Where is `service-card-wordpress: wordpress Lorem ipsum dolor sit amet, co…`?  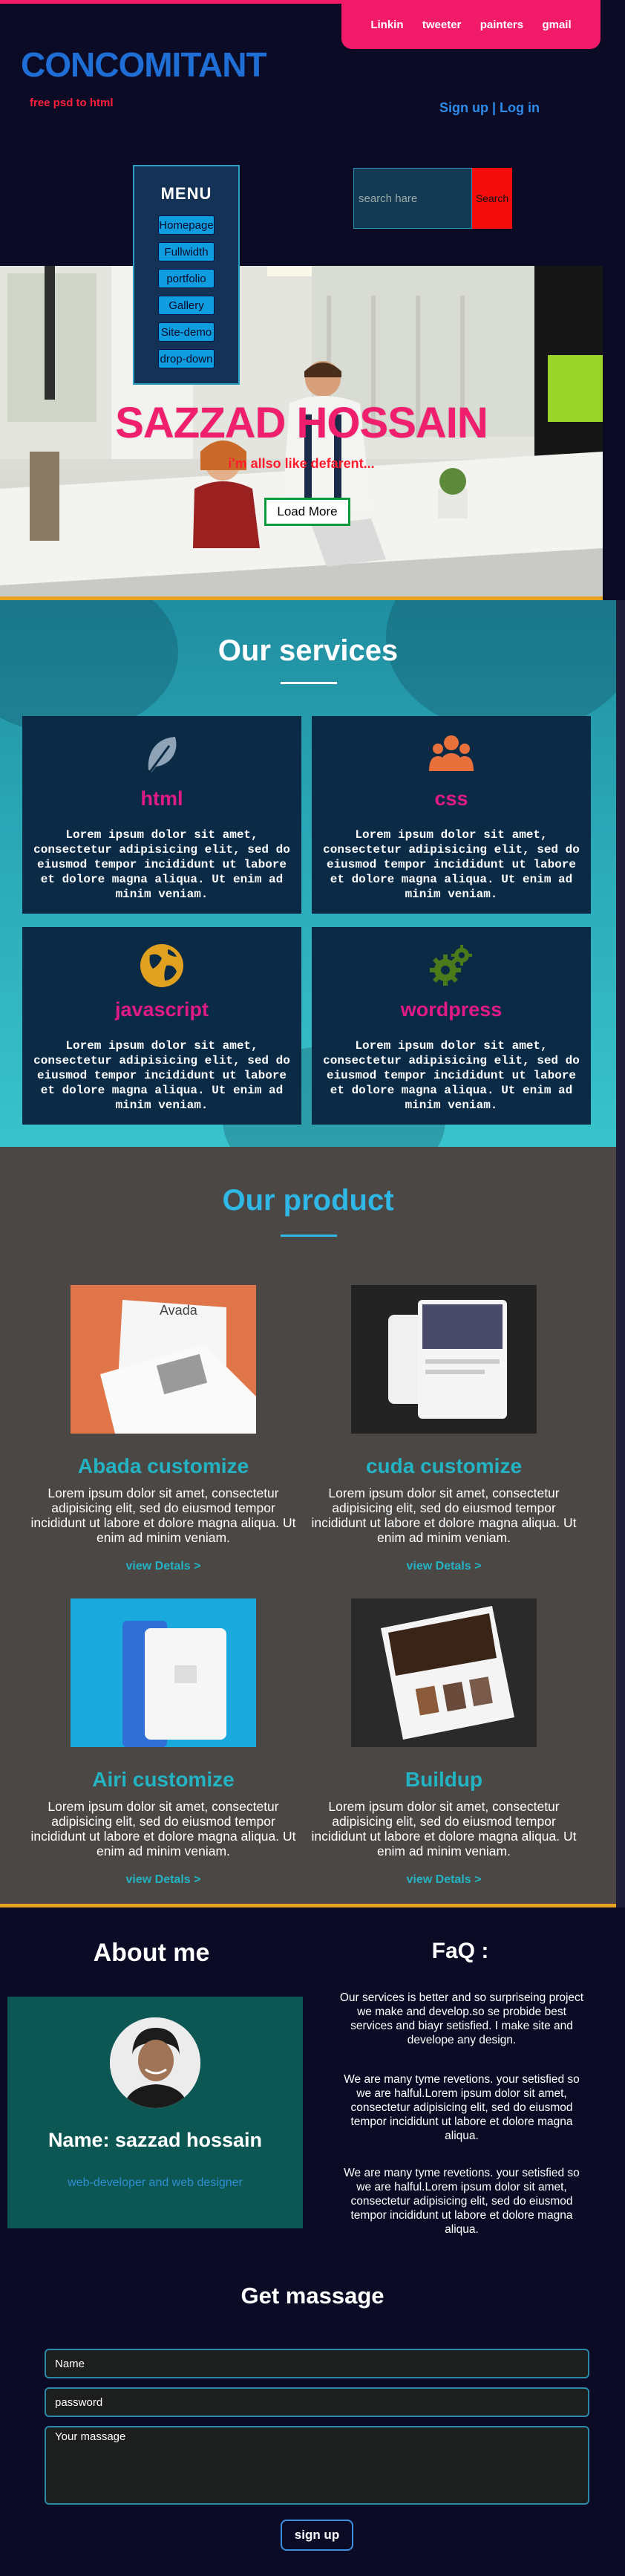
service-card-wordpress: wordpress Lorem ipsum dolor sit amet, co… is located at coordinates (452, 1026).